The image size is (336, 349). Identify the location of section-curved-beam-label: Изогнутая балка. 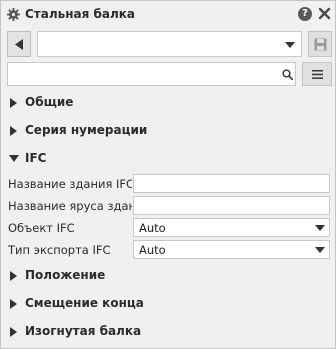
(83, 331).